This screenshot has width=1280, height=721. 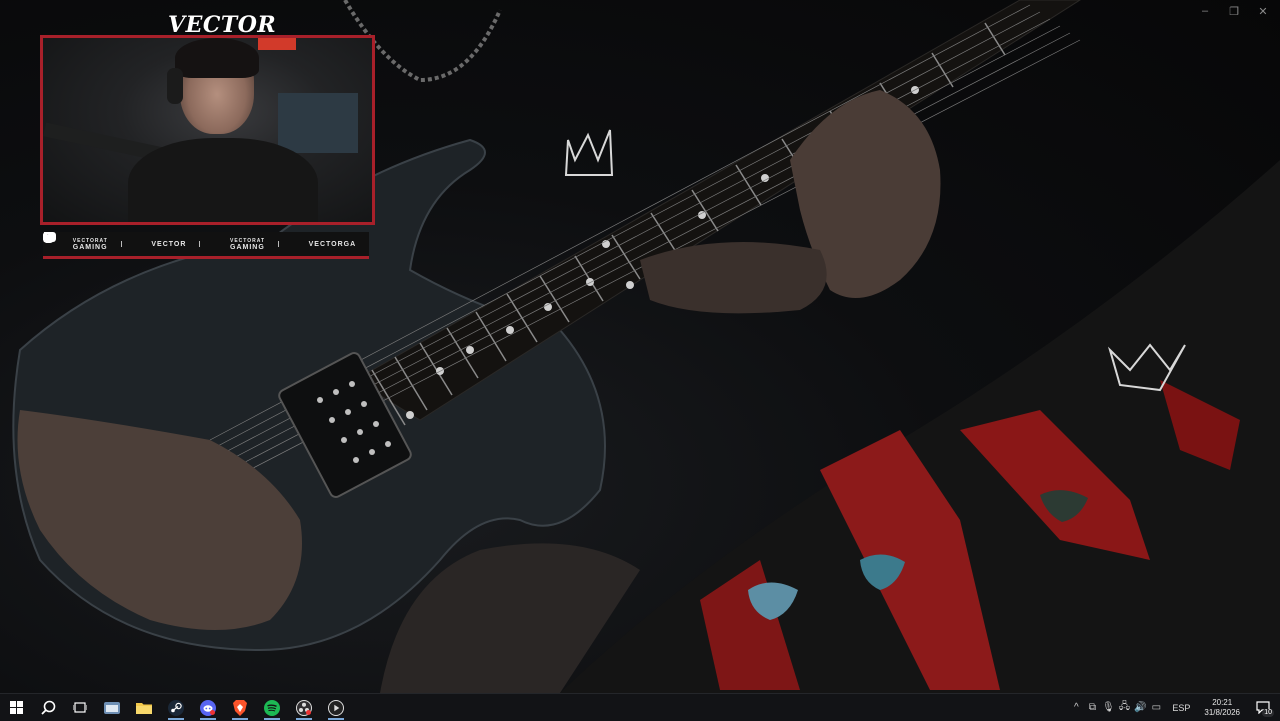 What do you see at coordinates (1263, 707) in the screenshot?
I see `notification-center-button: 10` at bounding box center [1263, 707].